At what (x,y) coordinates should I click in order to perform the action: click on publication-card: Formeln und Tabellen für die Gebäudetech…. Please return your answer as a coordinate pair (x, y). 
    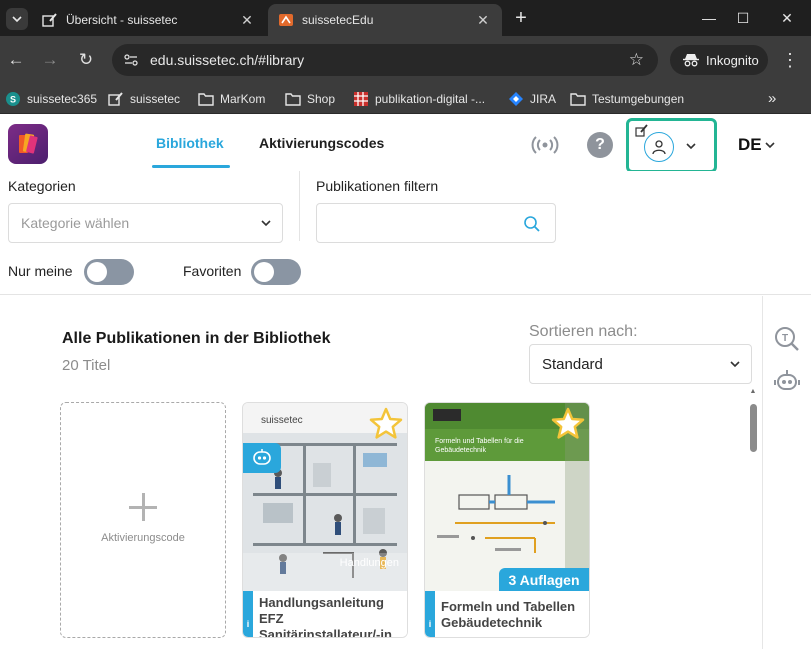
    Looking at the image, I should click on (507, 520).